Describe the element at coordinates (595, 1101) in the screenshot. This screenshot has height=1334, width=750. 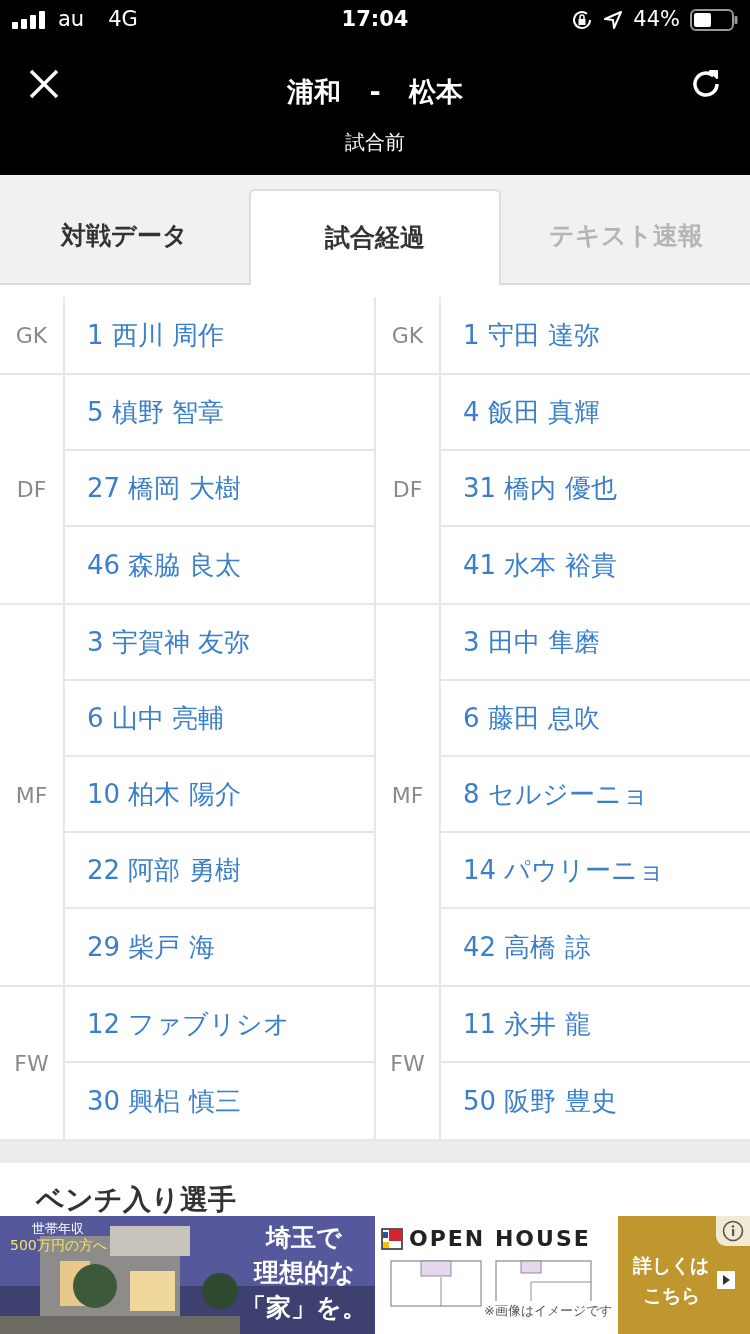
I see `player-name: 50 阪野 豊史` at that location.